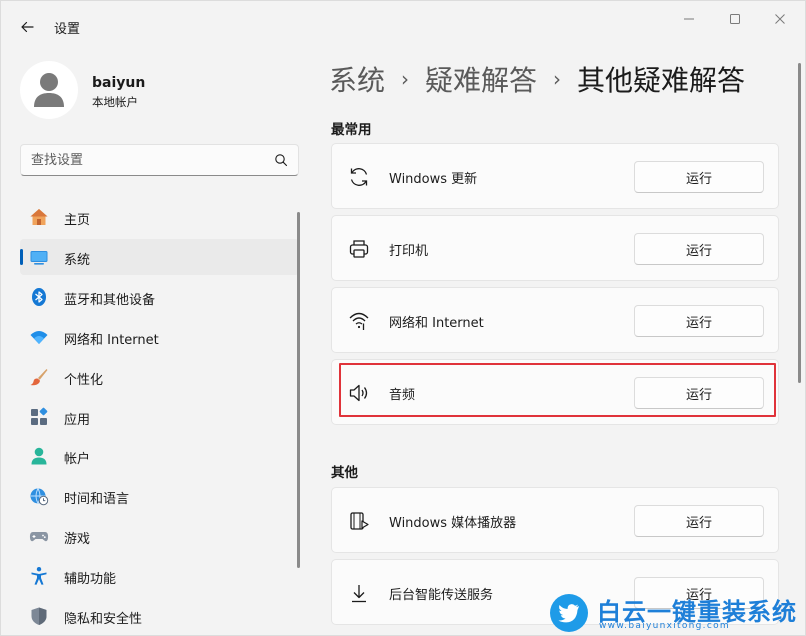 This screenshot has width=806, height=636. I want to click on troubleshooter-label: 后台智能传送服务, so click(441, 595).